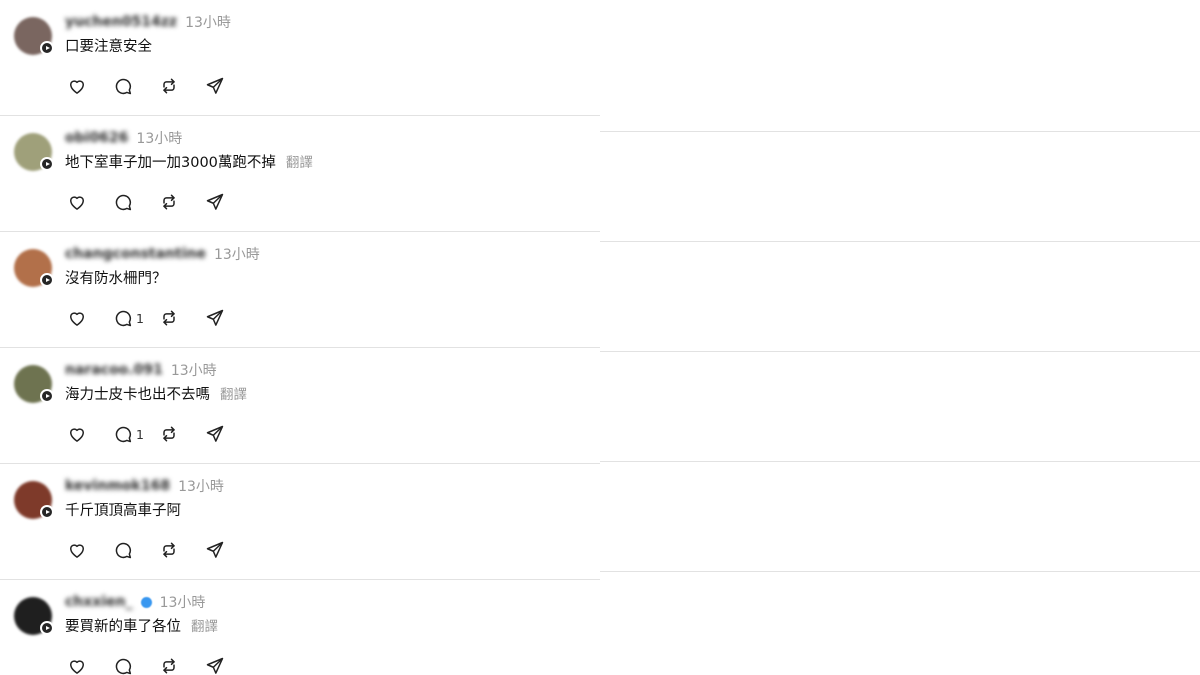 The height and width of the screenshot is (675, 1200). Describe the element at coordinates (300, 58) in the screenshot. I see `comment-post: yuchen0514zz 13小時 口要注意安全` at that location.